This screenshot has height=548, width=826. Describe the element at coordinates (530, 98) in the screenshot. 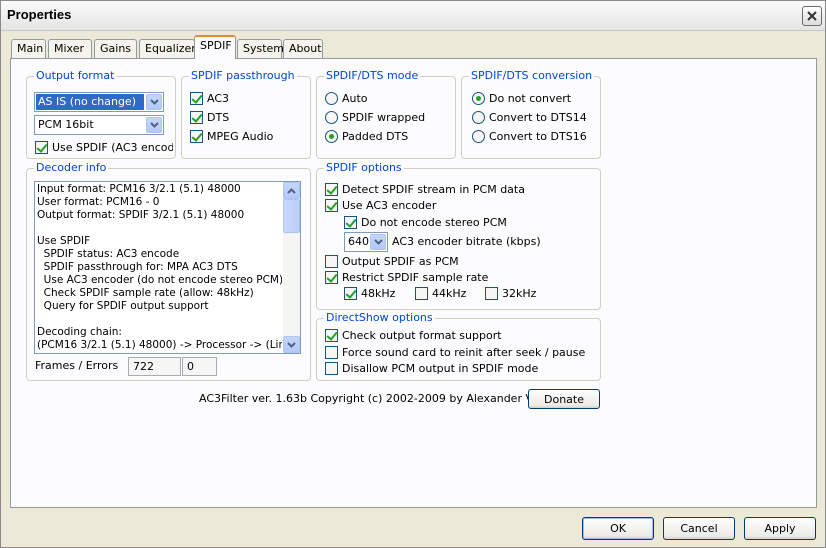

I see `conv-none-label: Do not convert` at that location.